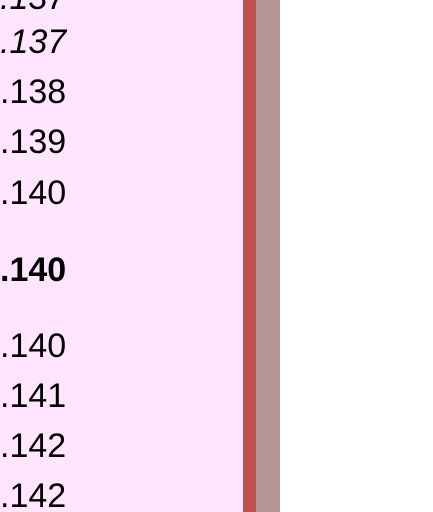  I want to click on value-cell-4: .139, so click(33, 142).